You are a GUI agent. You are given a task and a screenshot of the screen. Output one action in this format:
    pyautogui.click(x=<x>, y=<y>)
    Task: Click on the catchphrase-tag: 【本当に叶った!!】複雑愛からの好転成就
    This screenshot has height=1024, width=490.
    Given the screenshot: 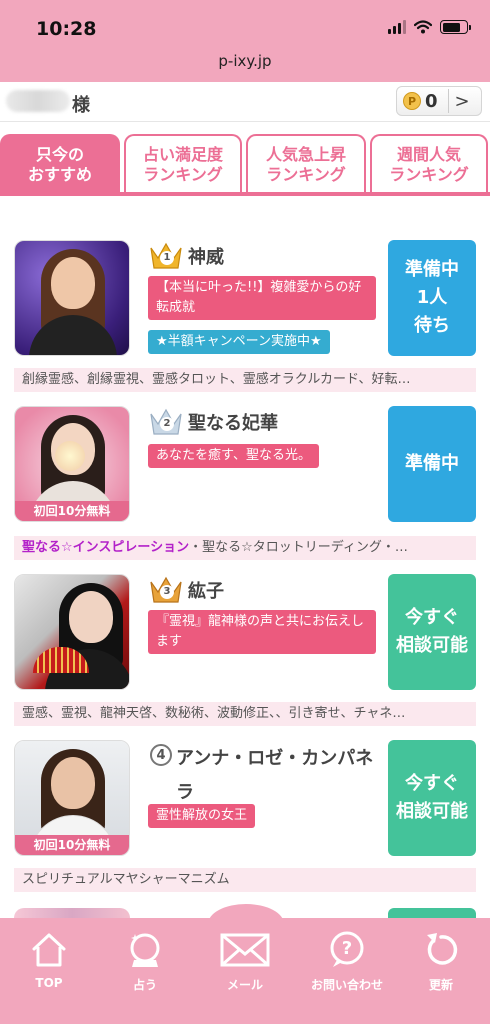 What is the action you would take?
    pyautogui.click(x=262, y=298)
    